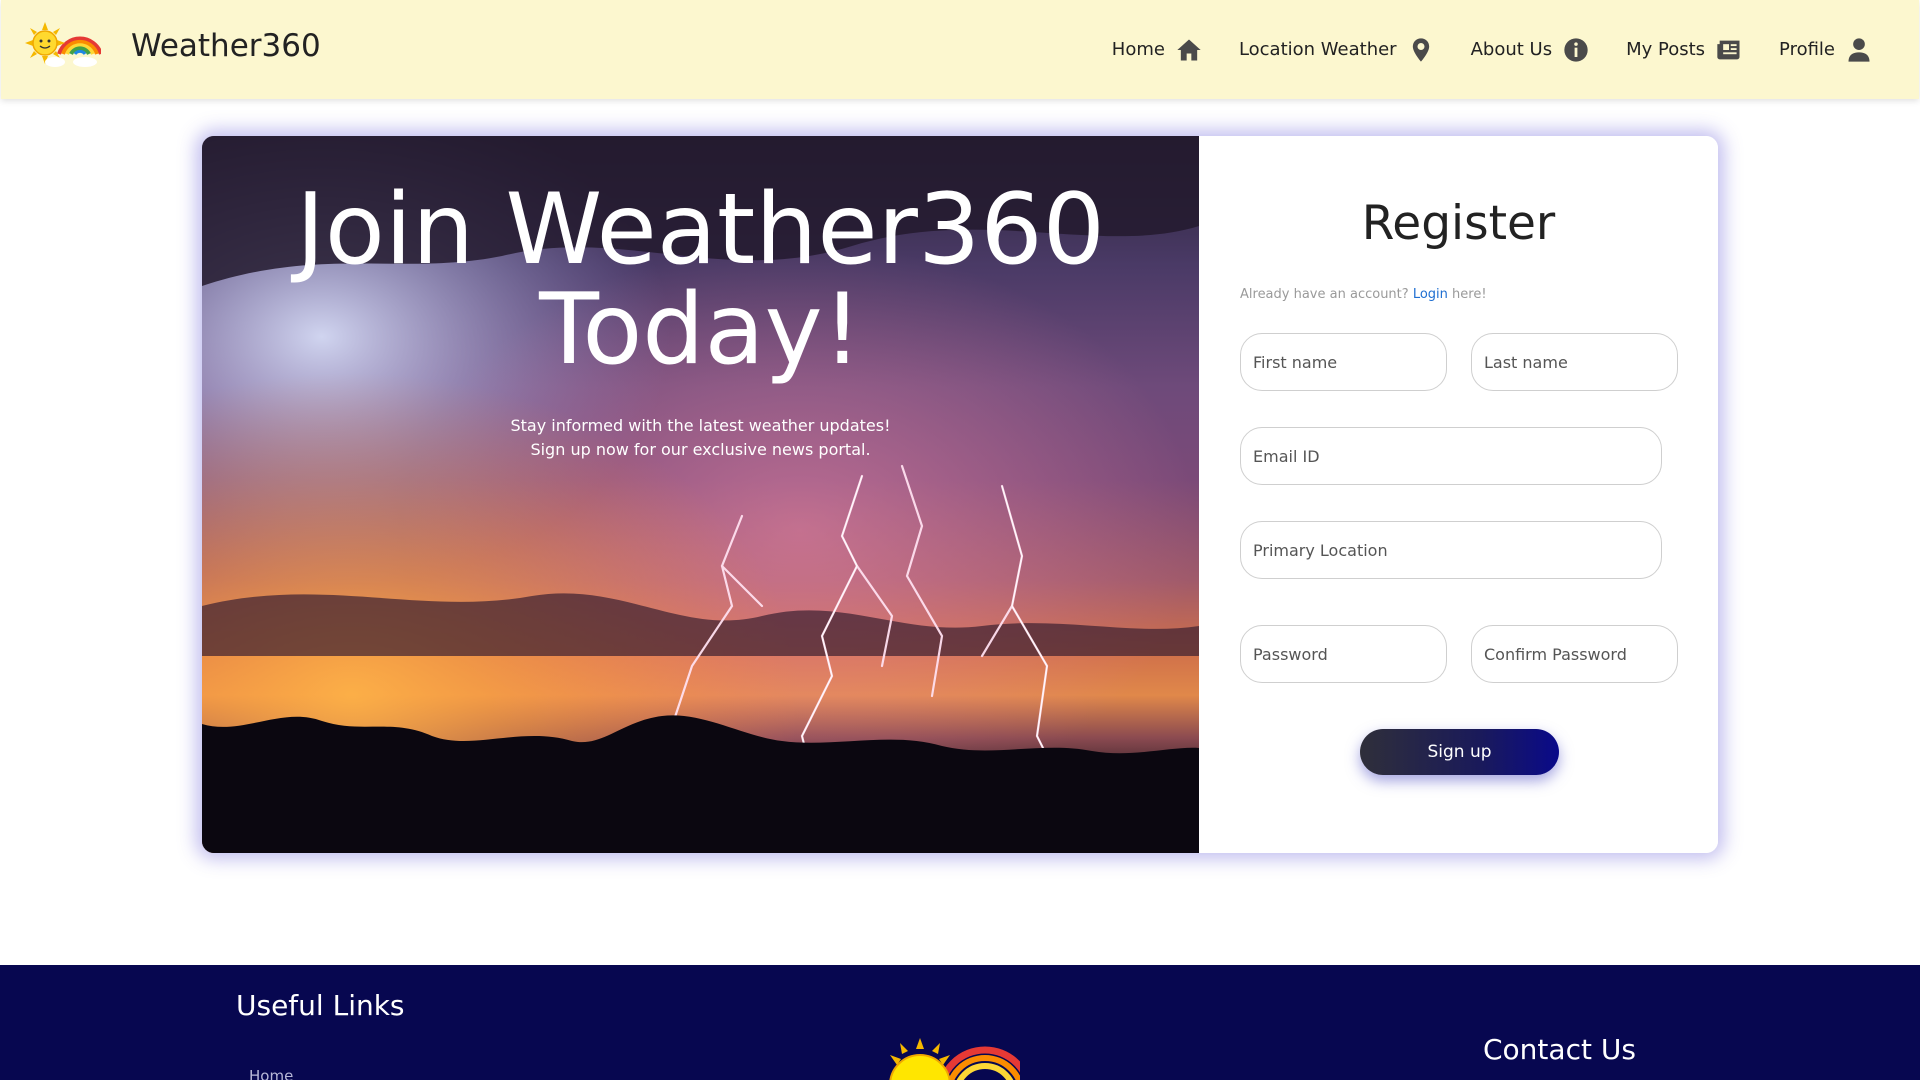 Image resolution: width=1920 pixels, height=1080 pixels. I want to click on nav-item-about-us: About Us, so click(1531, 50).